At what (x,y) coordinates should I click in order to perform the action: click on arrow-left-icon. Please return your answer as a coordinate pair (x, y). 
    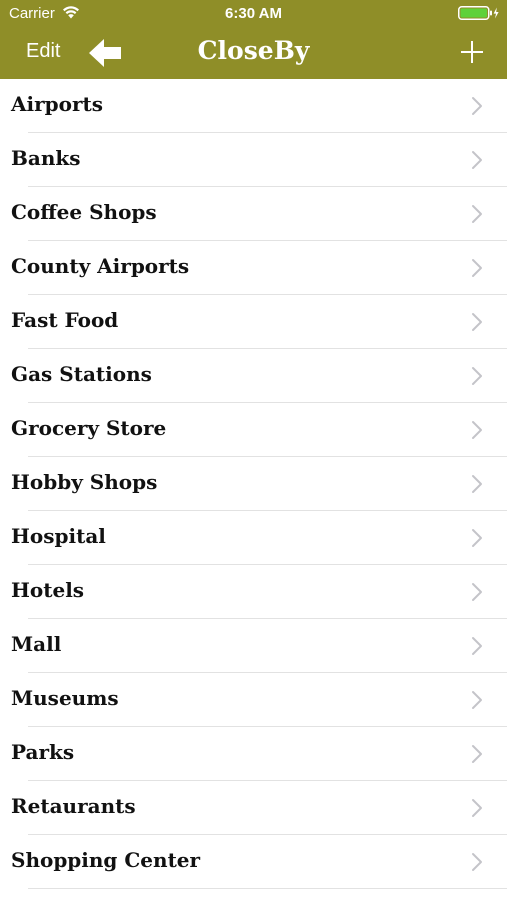
    Looking at the image, I should click on (105, 53).